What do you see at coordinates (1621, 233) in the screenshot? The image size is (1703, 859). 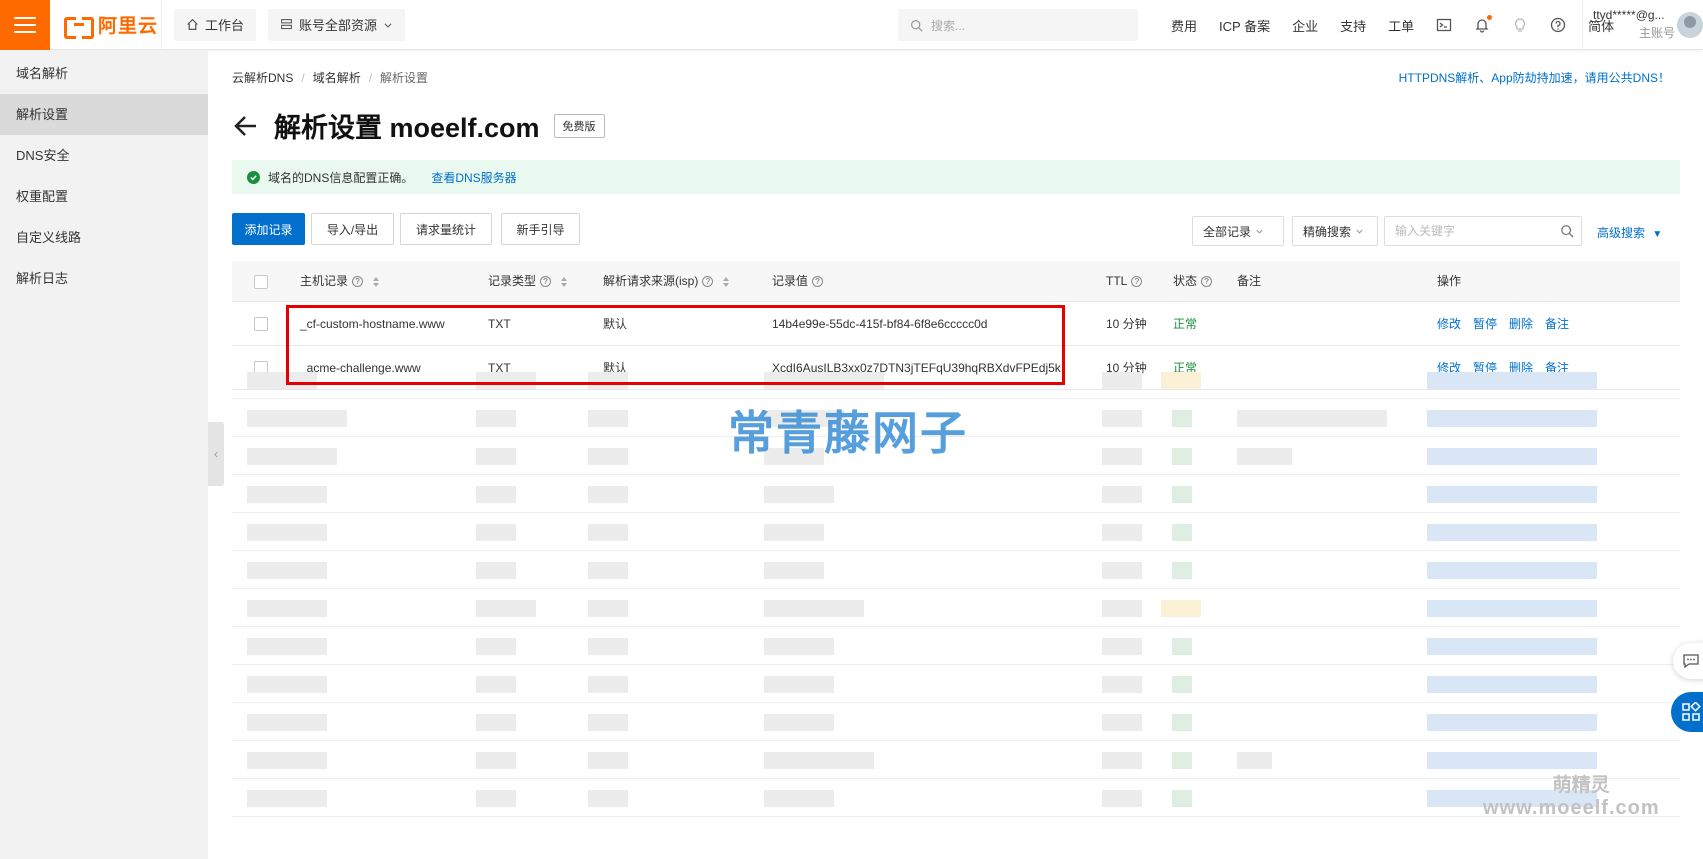 I see `advanced-search-label: 高级搜索` at bounding box center [1621, 233].